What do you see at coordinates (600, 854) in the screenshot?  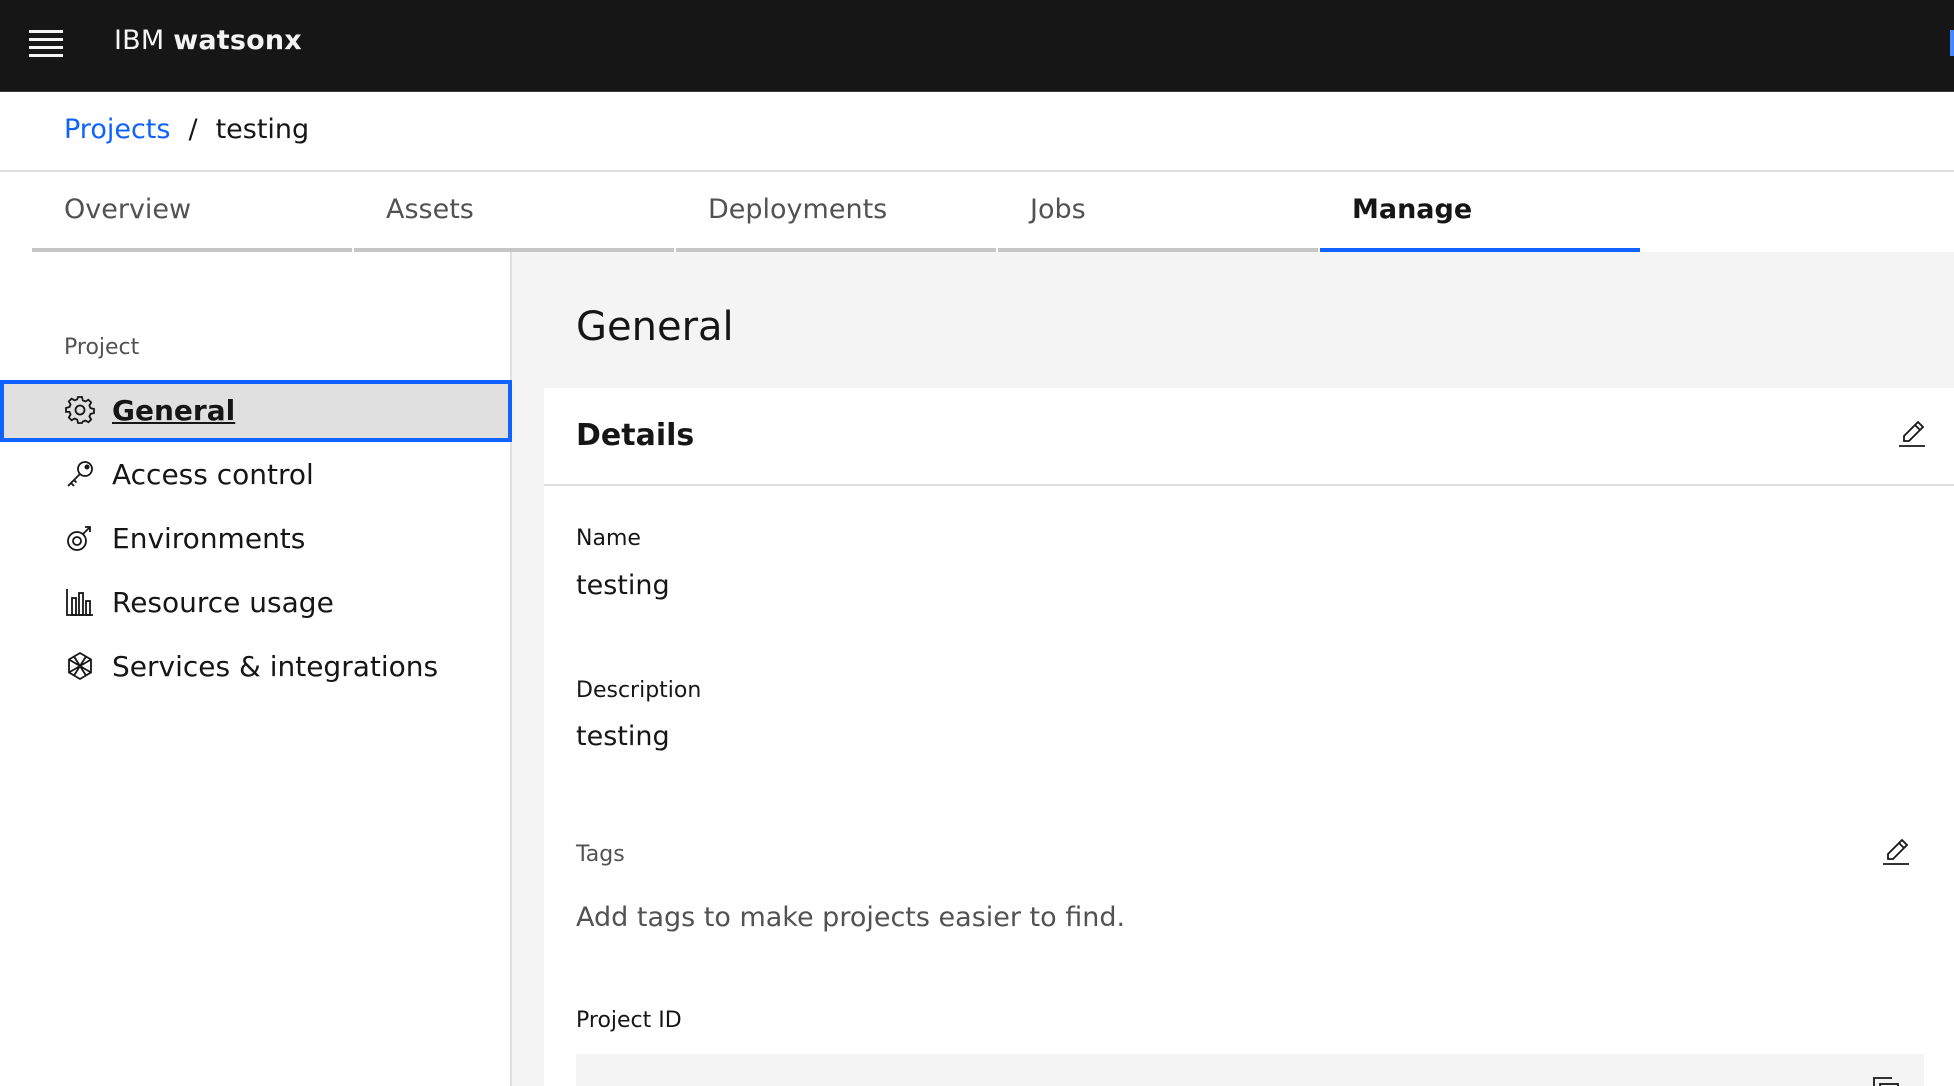 I see `tags-label: Tags` at bounding box center [600, 854].